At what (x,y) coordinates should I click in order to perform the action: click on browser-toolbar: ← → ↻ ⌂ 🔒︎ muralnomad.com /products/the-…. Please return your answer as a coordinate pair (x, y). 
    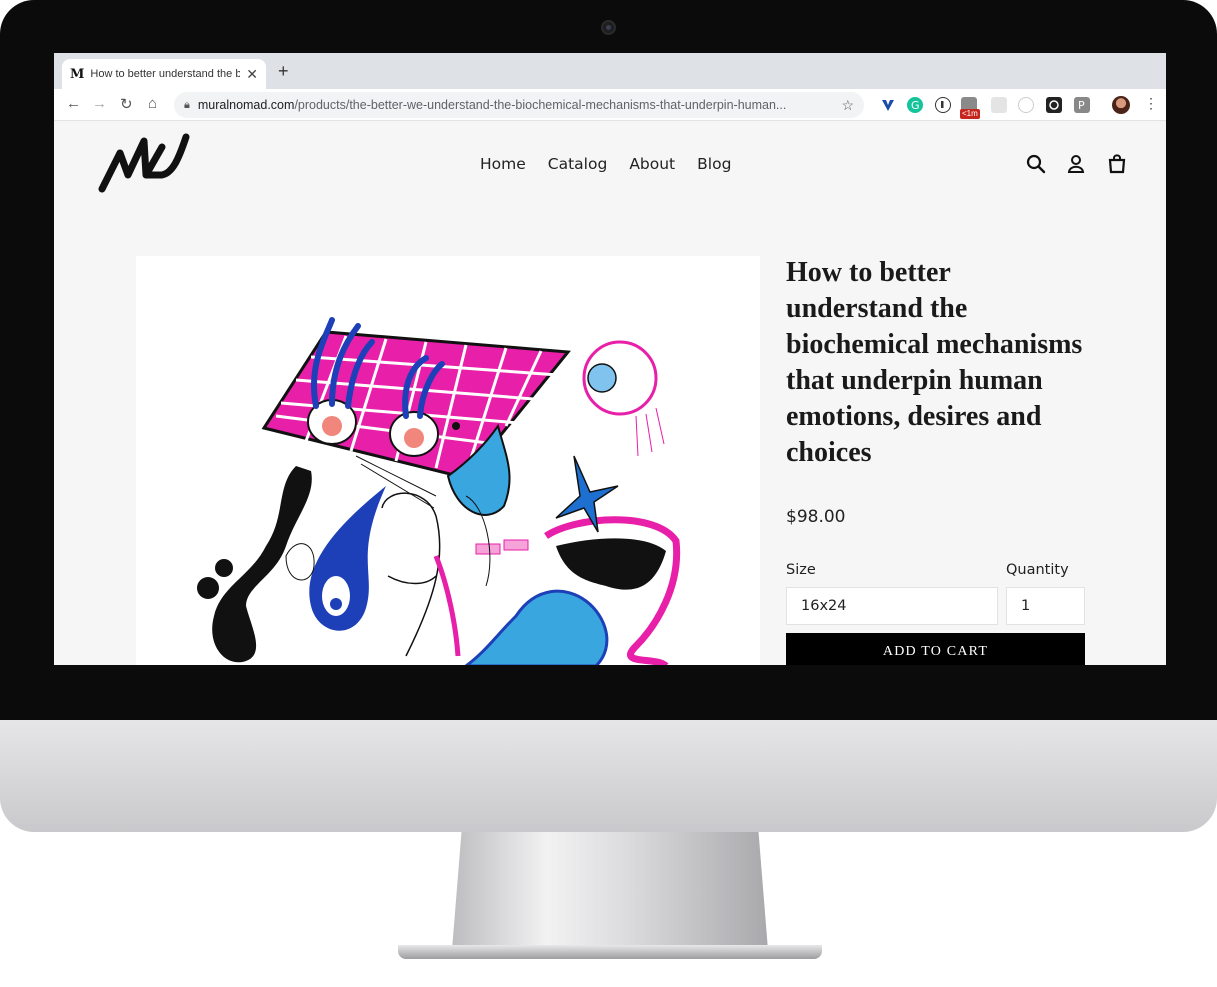
    Looking at the image, I should click on (610, 105).